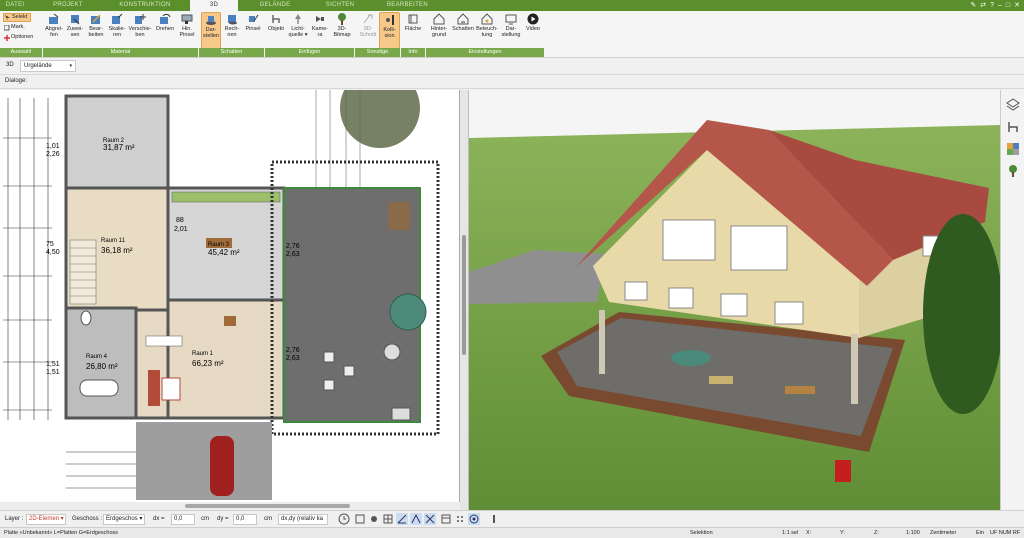 This screenshot has height=538, width=1024. What do you see at coordinates (430, 519) in the screenshot?
I see `magnet-icon` at bounding box center [430, 519].